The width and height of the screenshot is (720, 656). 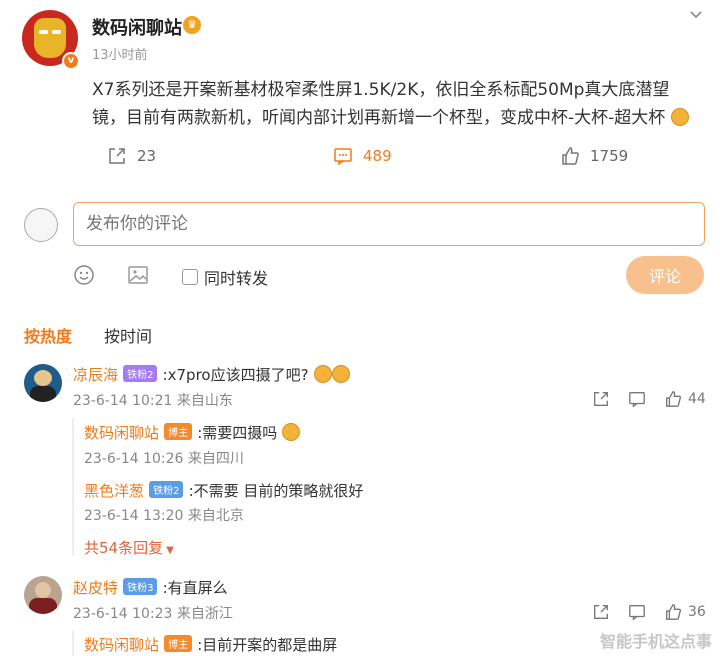 What do you see at coordinates (389, 224) in the screenshot?
I see `comment-input` at bounding box center [389, 224].